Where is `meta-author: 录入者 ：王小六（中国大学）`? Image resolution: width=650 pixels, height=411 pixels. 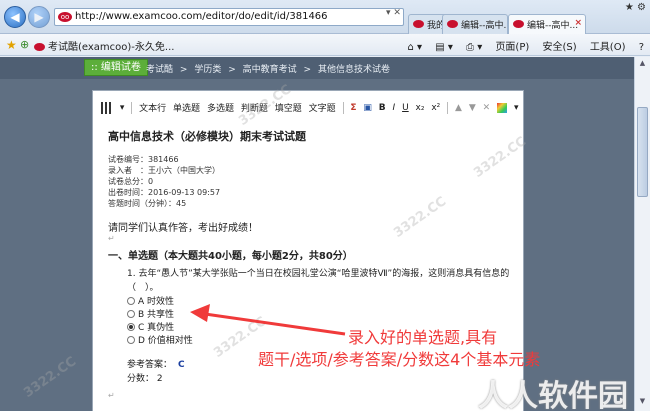 meta-author: 录入者 ：王小六（中国大学） is located at coordinates (164, 170).